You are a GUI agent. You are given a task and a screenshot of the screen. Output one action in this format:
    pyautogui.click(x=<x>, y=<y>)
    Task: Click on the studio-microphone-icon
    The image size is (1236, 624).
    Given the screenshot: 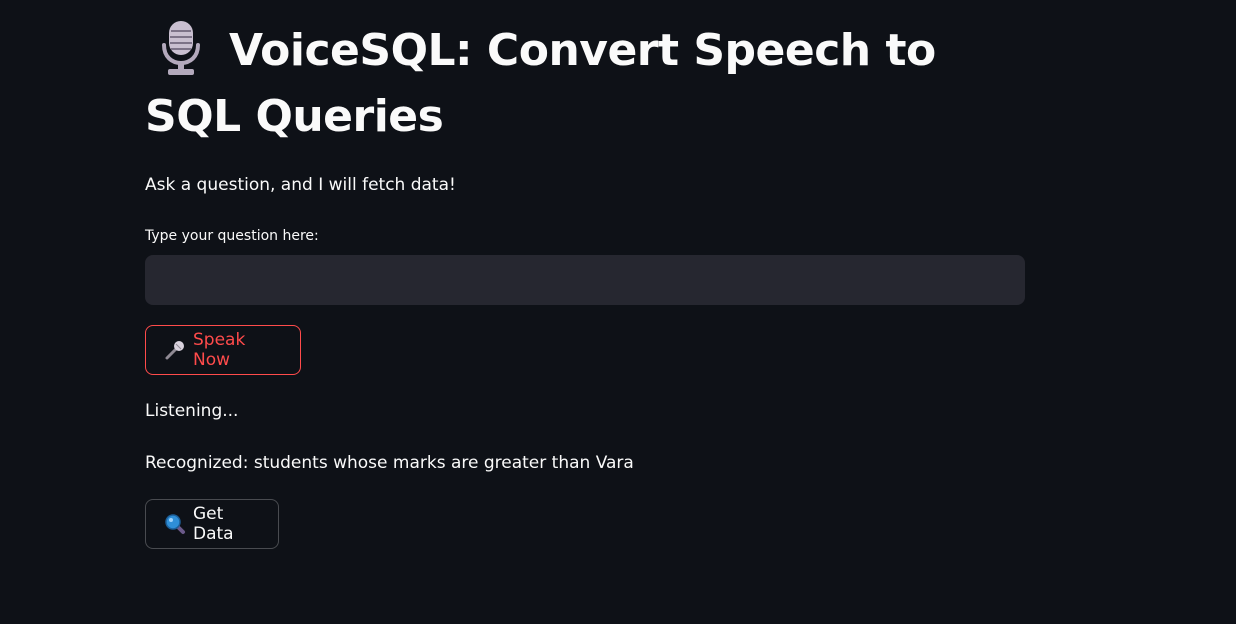 What is the action you would take?
    pyautogui.click(x=181, y=48)
    